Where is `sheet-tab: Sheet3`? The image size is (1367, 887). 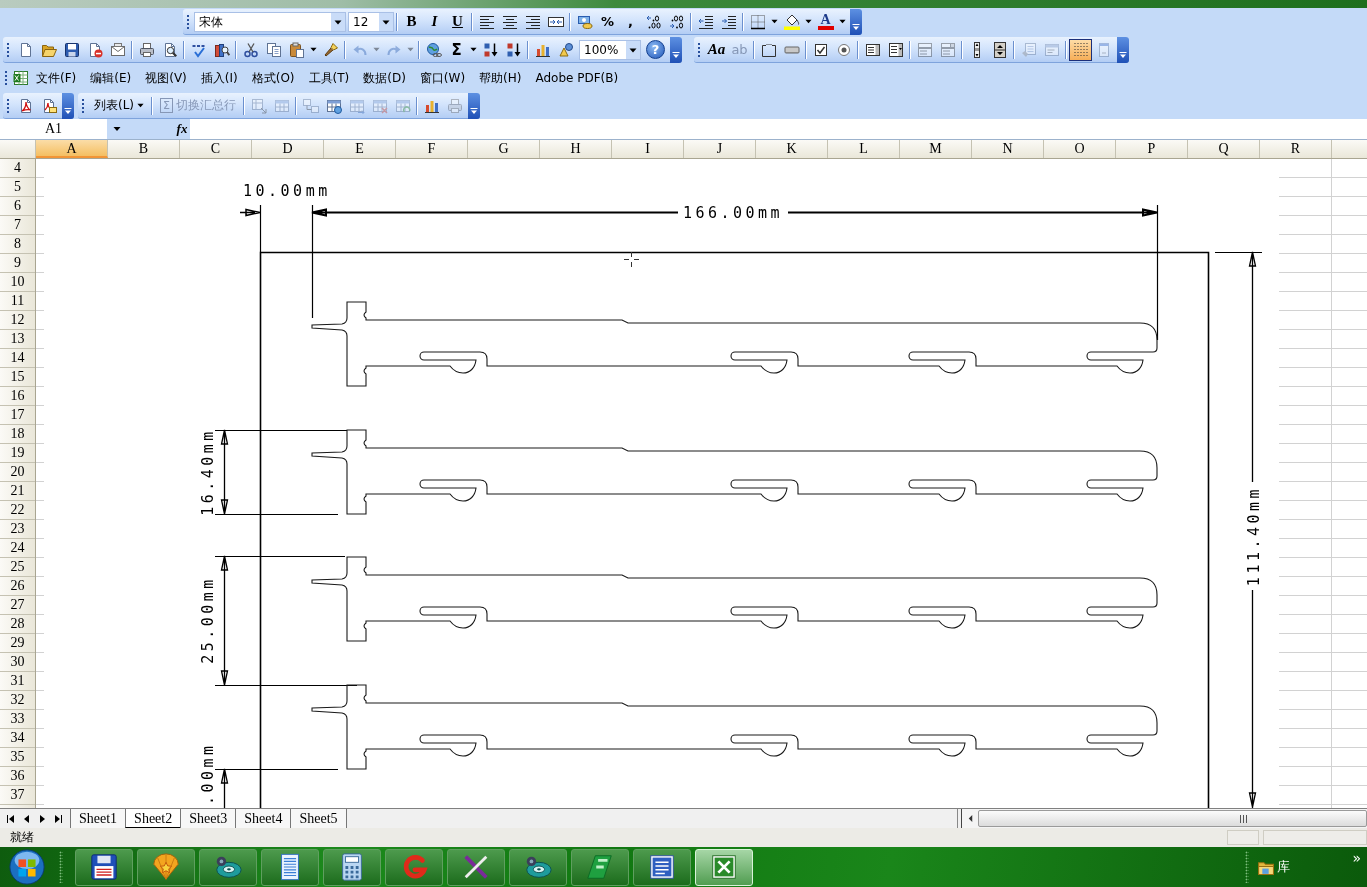 sheet-tab: Sheet3 is located at coordinates (208, 818).